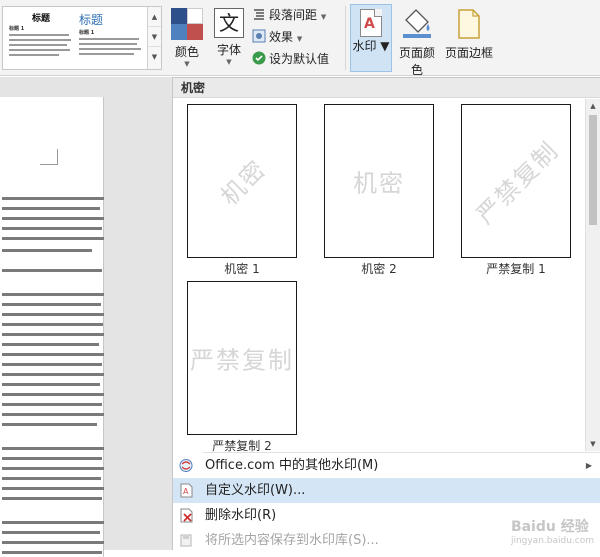 This screenshot has height=557, width=600. I want to click on paragraph-spacing-label: 段落间距, so click(293, 15).